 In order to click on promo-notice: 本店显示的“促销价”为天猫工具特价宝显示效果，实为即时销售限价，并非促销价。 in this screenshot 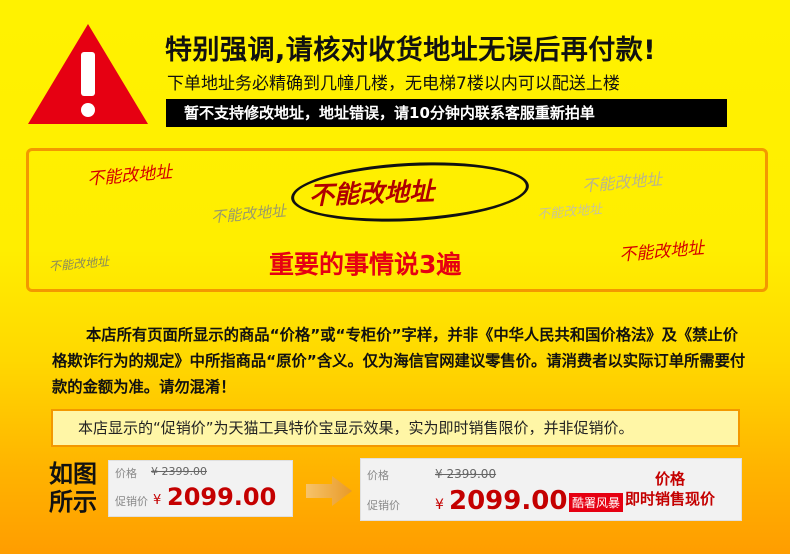, I will do `click(395, 428)`.